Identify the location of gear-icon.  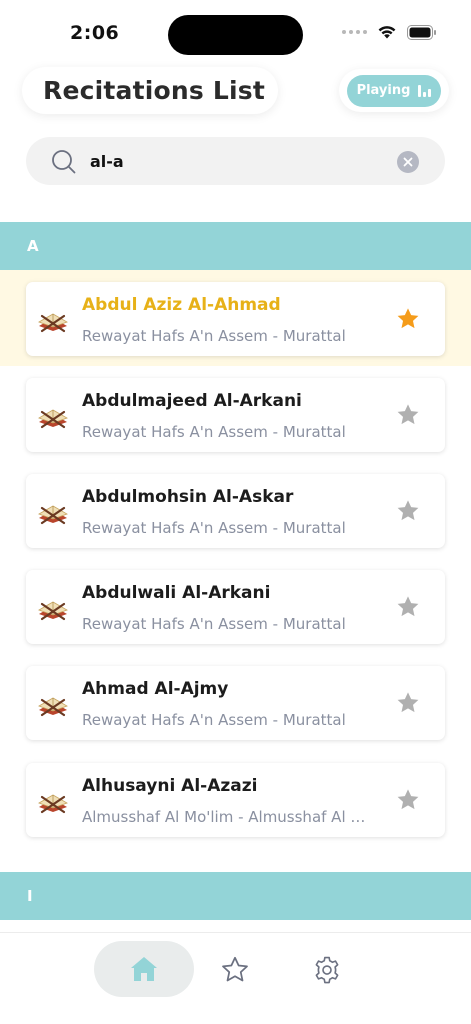
(327, 970).